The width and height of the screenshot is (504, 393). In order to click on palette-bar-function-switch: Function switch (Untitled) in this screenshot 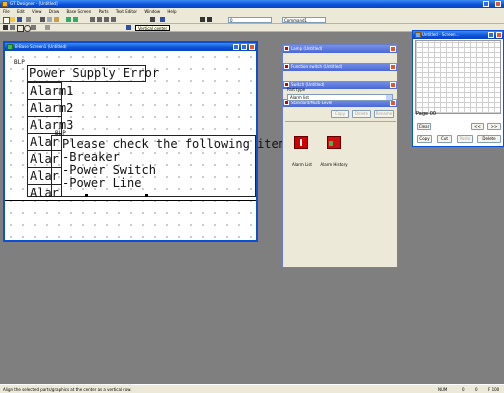, I will do `click(340, 67)`.